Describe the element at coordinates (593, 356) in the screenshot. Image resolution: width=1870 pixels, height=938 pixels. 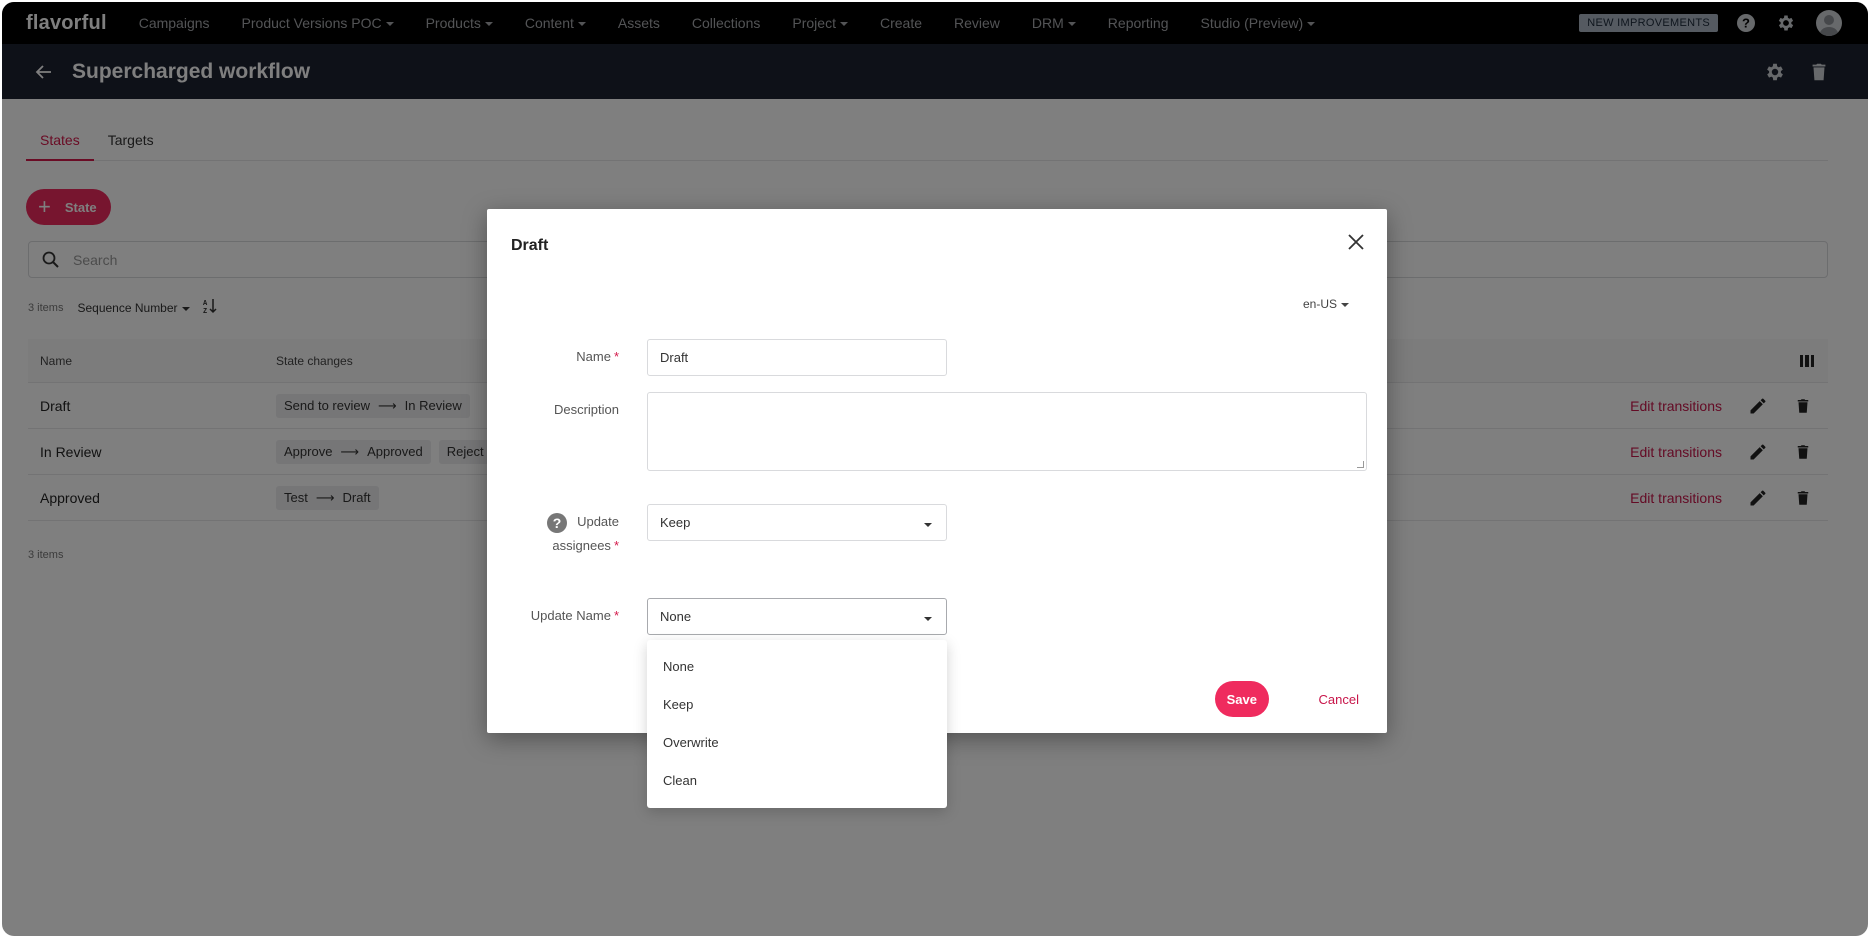
I see `label-text: Name` at that location.